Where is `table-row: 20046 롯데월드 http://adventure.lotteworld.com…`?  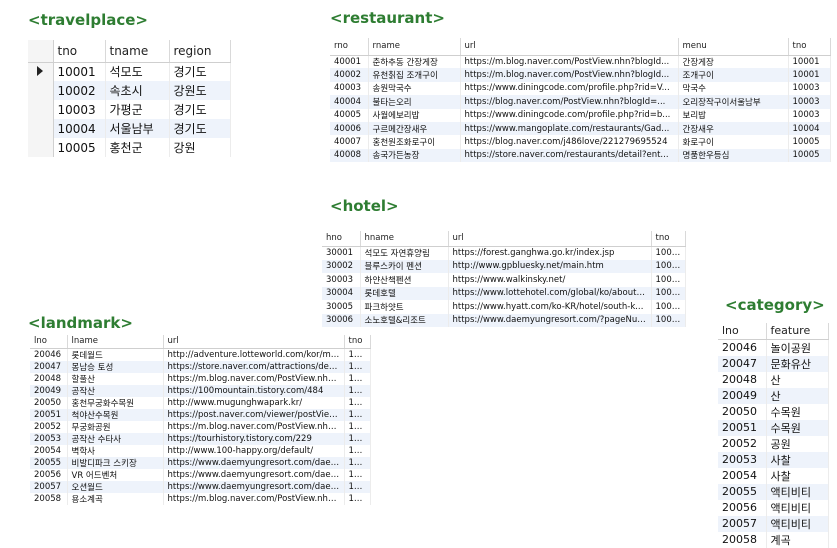
table-row: 20046 롯데월드 http://adventure.lotteworld.com… is located at coordinates (200, 354).